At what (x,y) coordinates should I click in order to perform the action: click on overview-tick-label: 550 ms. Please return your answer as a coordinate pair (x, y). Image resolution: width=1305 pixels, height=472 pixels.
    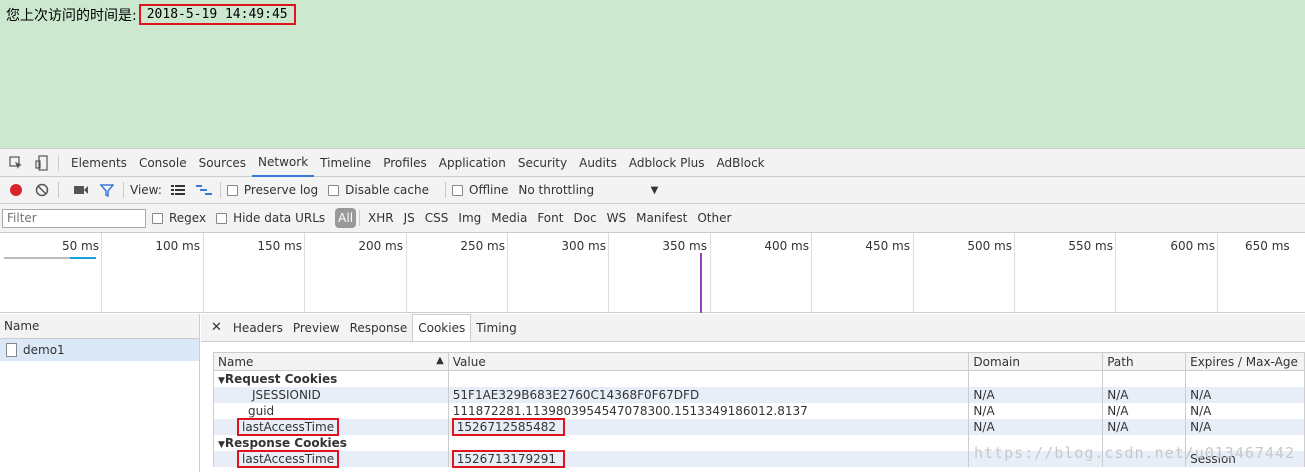
    Looking at the image, I should click on (1090, 246).